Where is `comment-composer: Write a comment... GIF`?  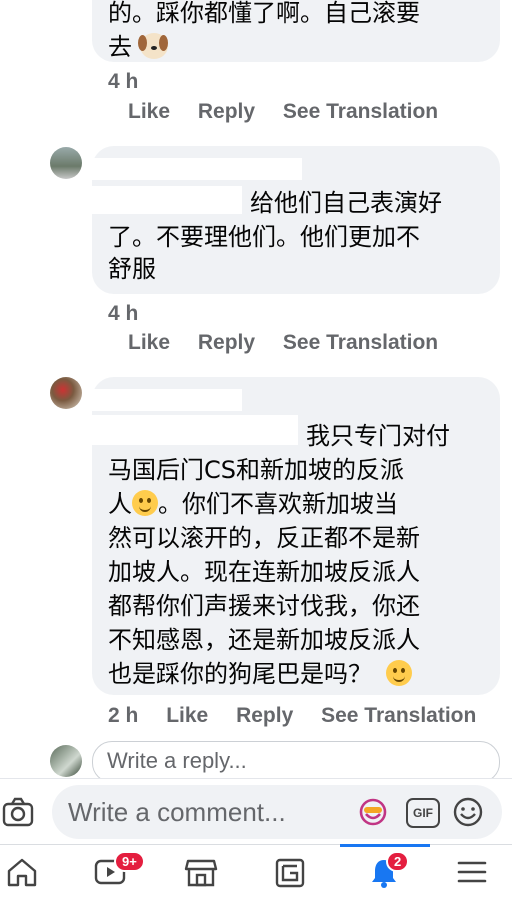 comment-composer: Write a comment... GIF is located at coordinates (256, 811).